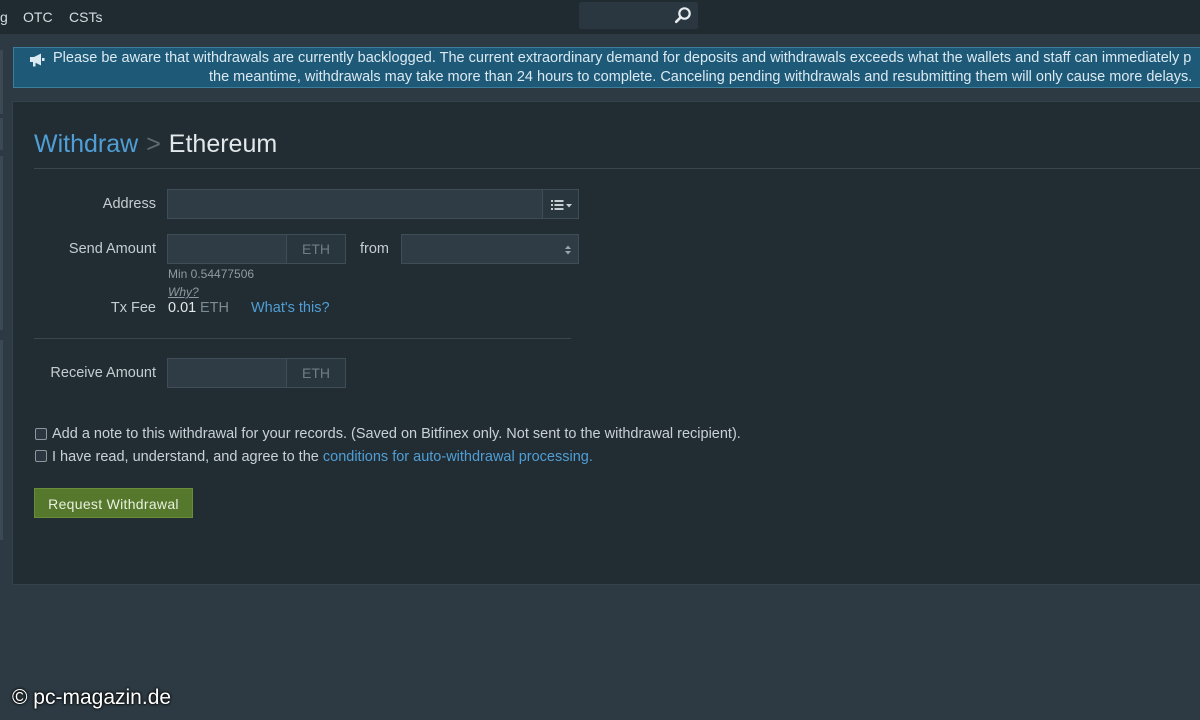  I want to click on watermark: © pc-magazin.de, so click(92, 697).